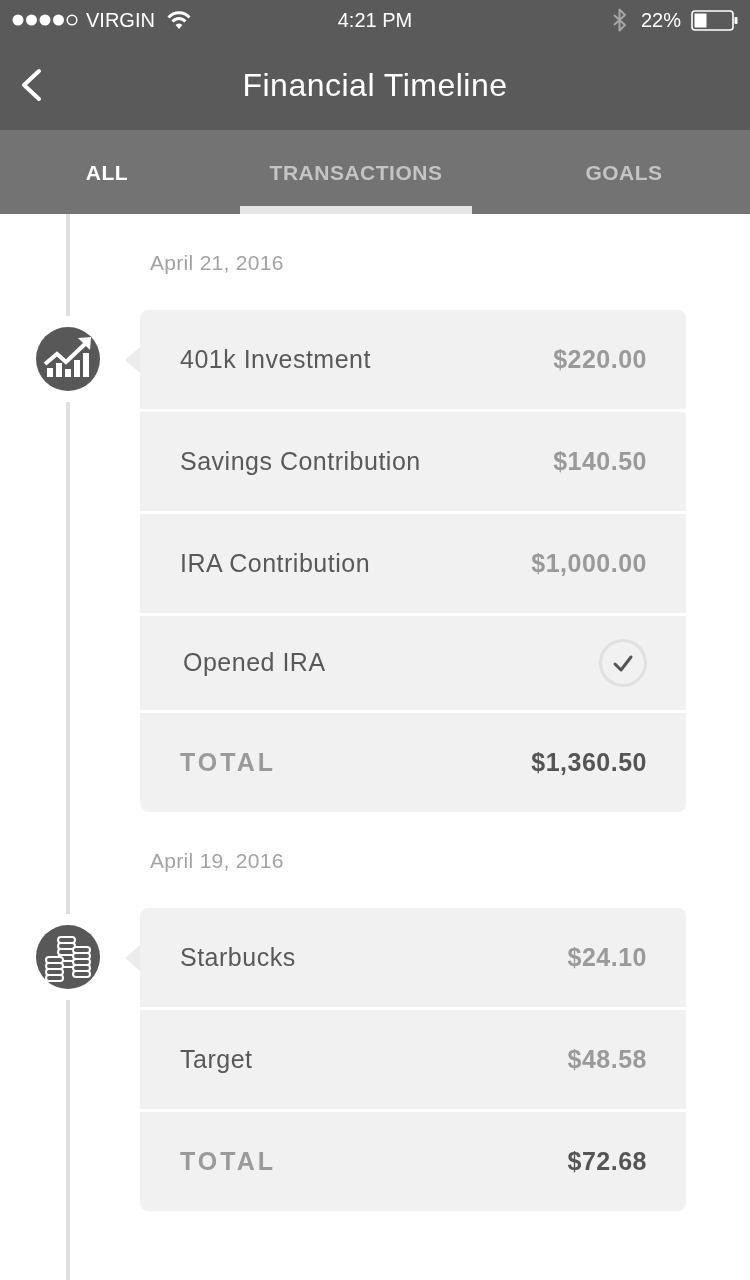 Image resolution: width=750 pixels, height=1280 pixels. I want to click on date-label: April 21, 2016, so click(217, 263).